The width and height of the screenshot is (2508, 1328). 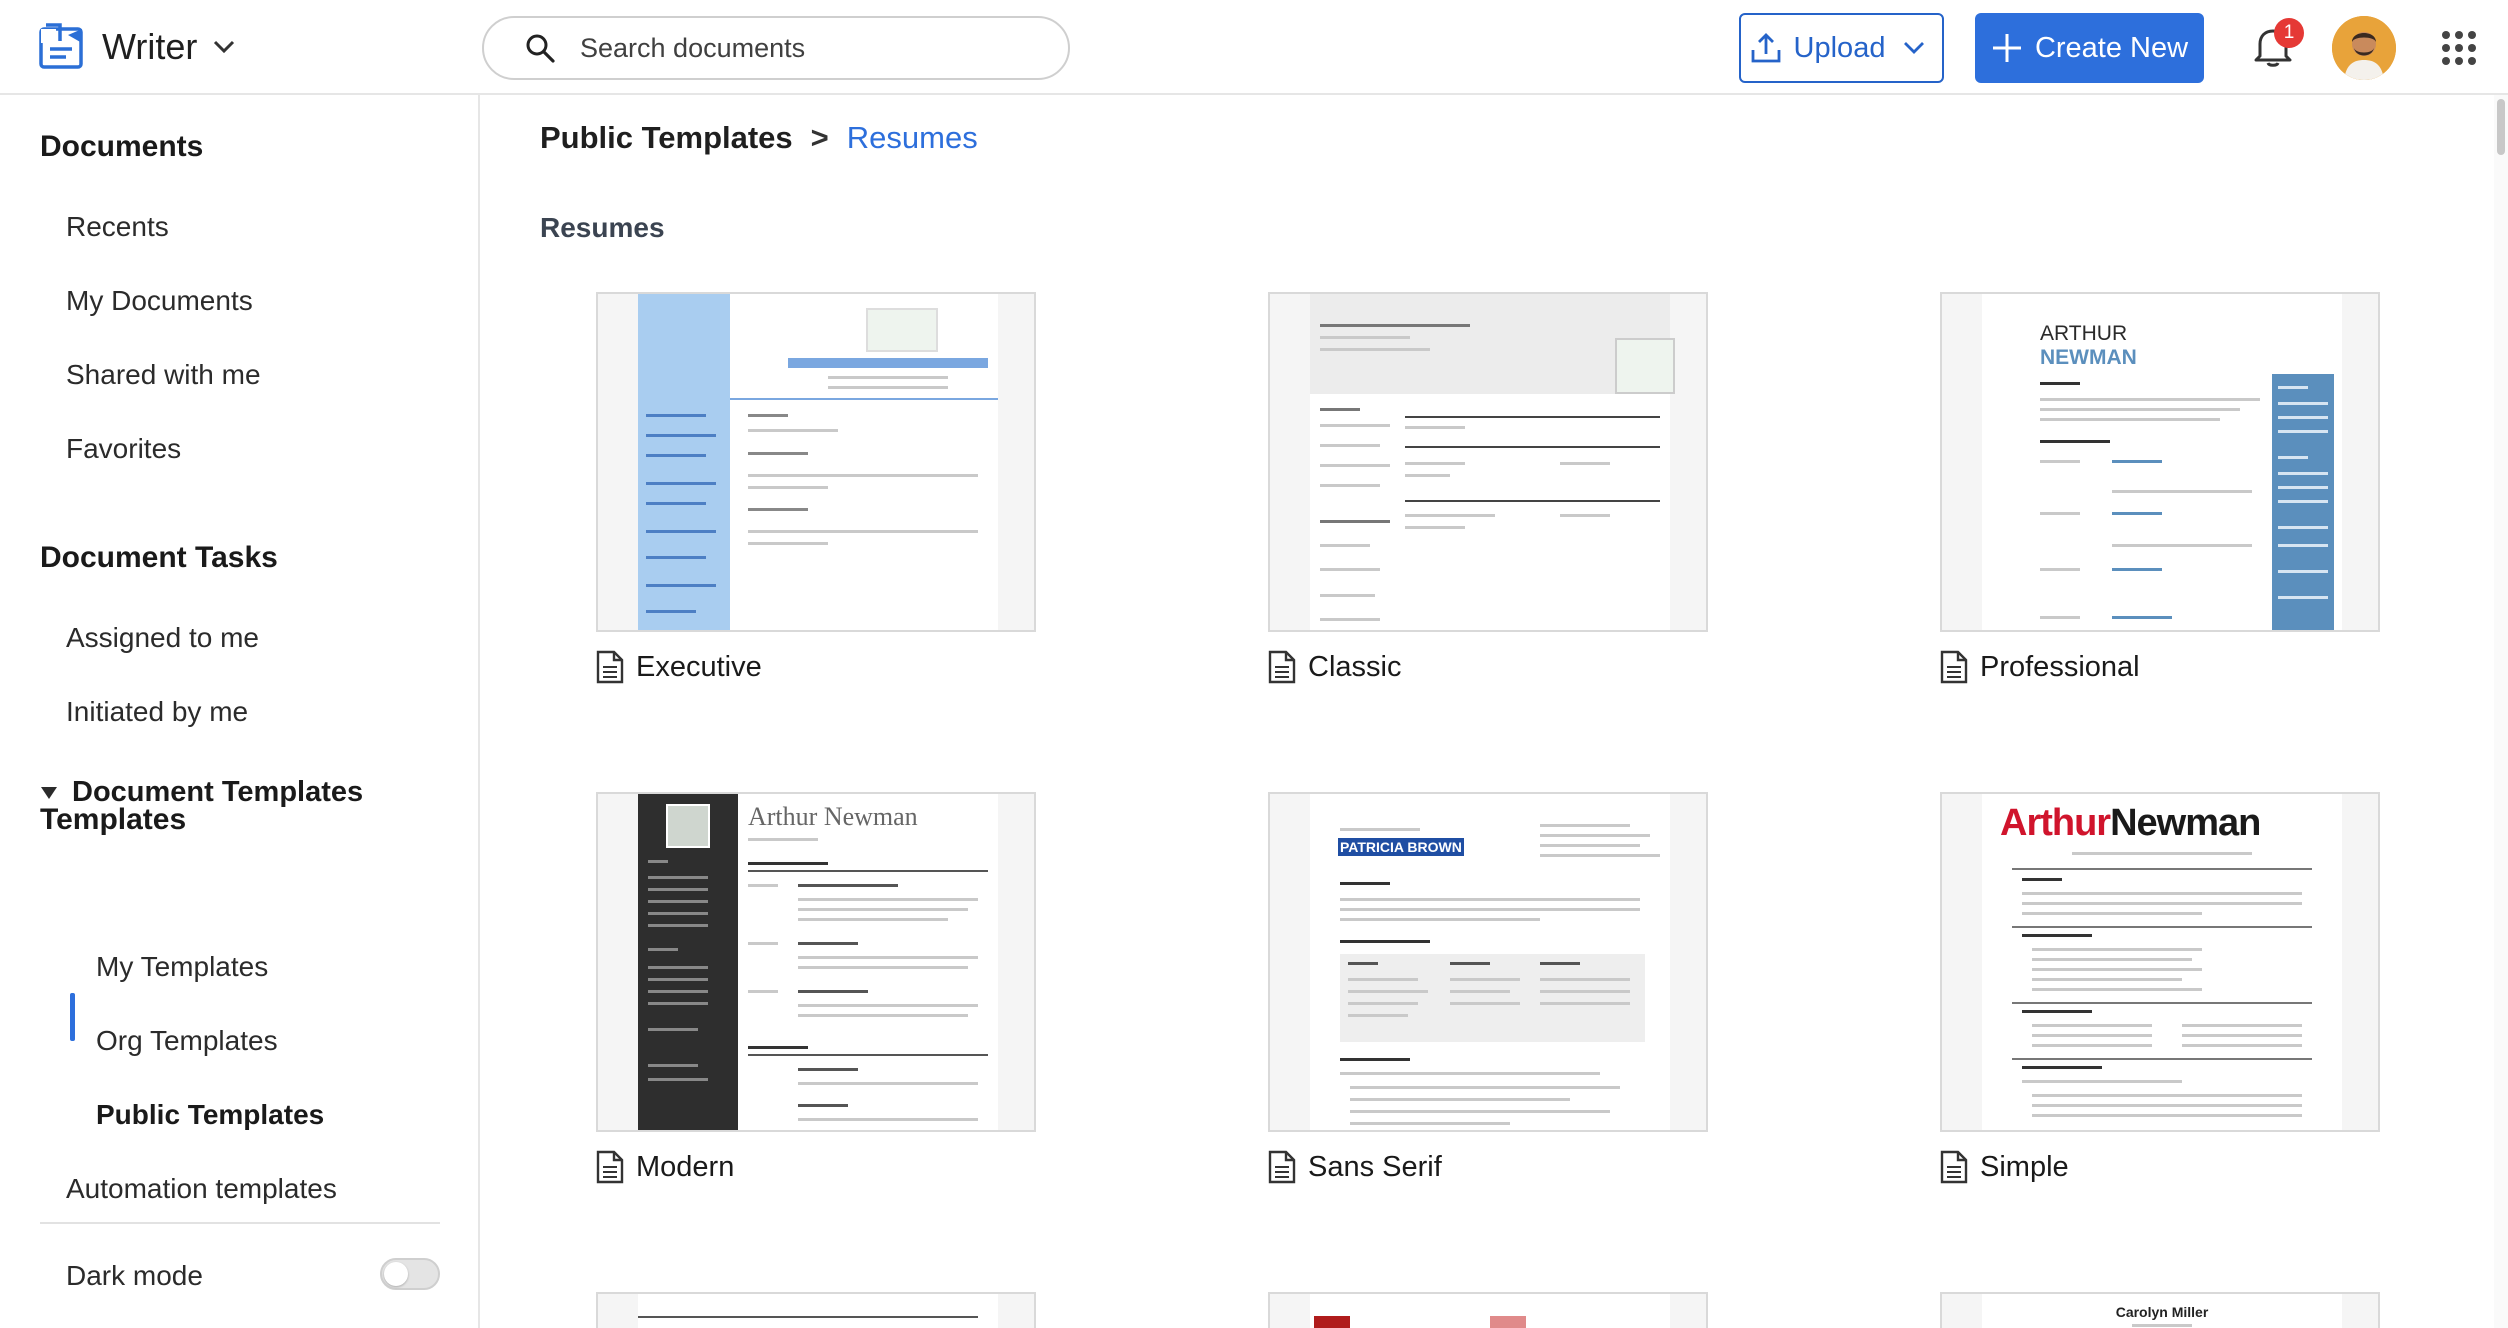 What do you see at coordinates (218, 792) in the screenshot?
I see `document-templates-label: Document Templates` at bounding box center [218, 792].